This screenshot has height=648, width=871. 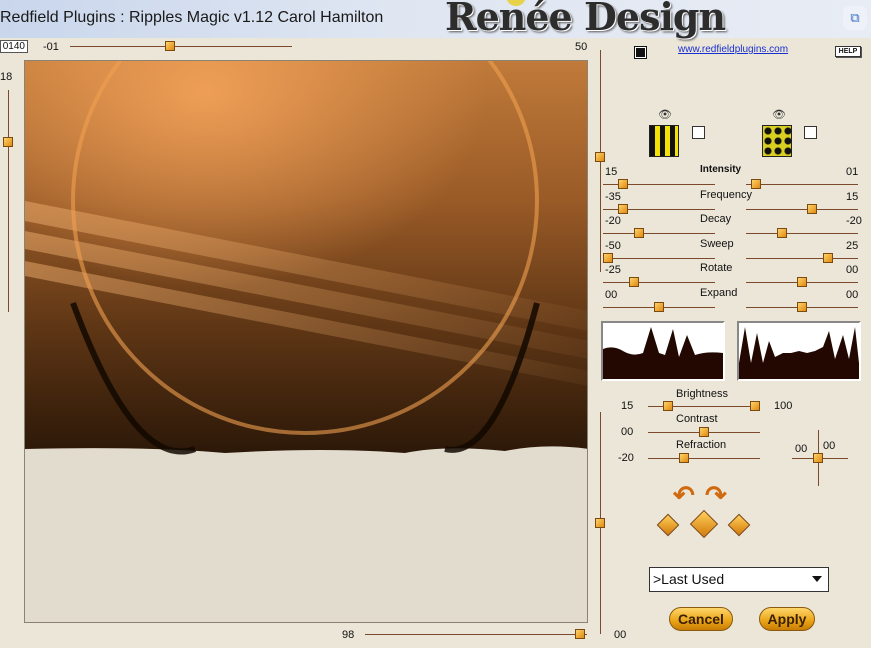 I want to click on help-button: HELP, so click(x=848, y=51).